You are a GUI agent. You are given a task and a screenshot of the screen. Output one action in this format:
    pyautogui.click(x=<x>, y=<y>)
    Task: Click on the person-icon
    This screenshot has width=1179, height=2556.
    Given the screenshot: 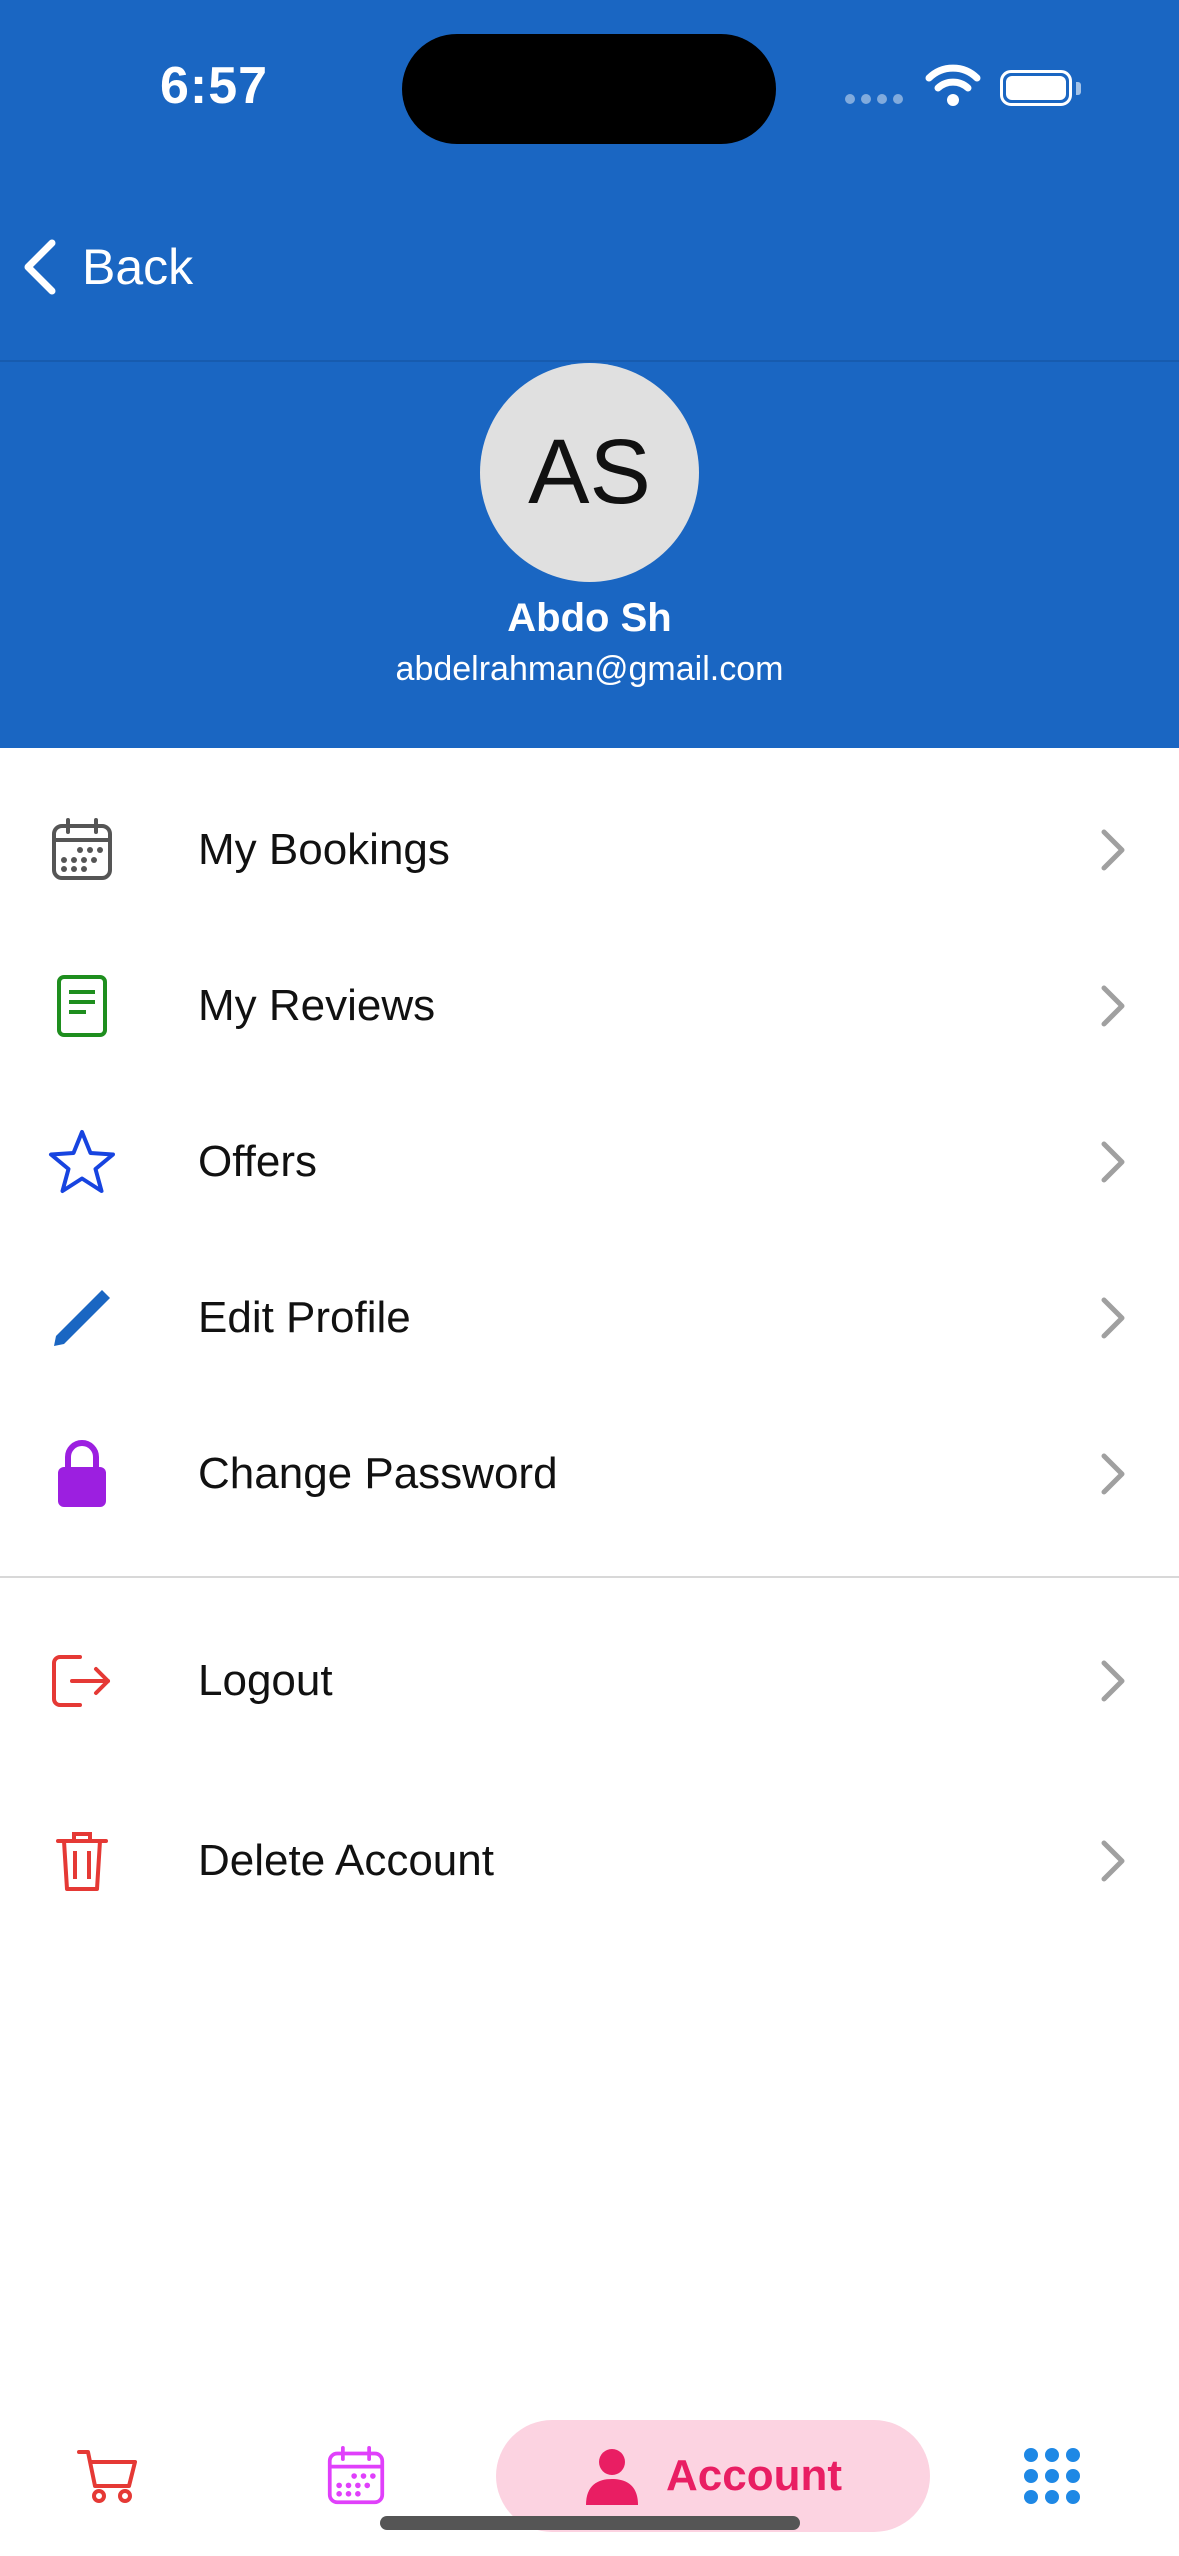 What is the action you would take?
    pyautogui.click(x=612, y=2477)
    